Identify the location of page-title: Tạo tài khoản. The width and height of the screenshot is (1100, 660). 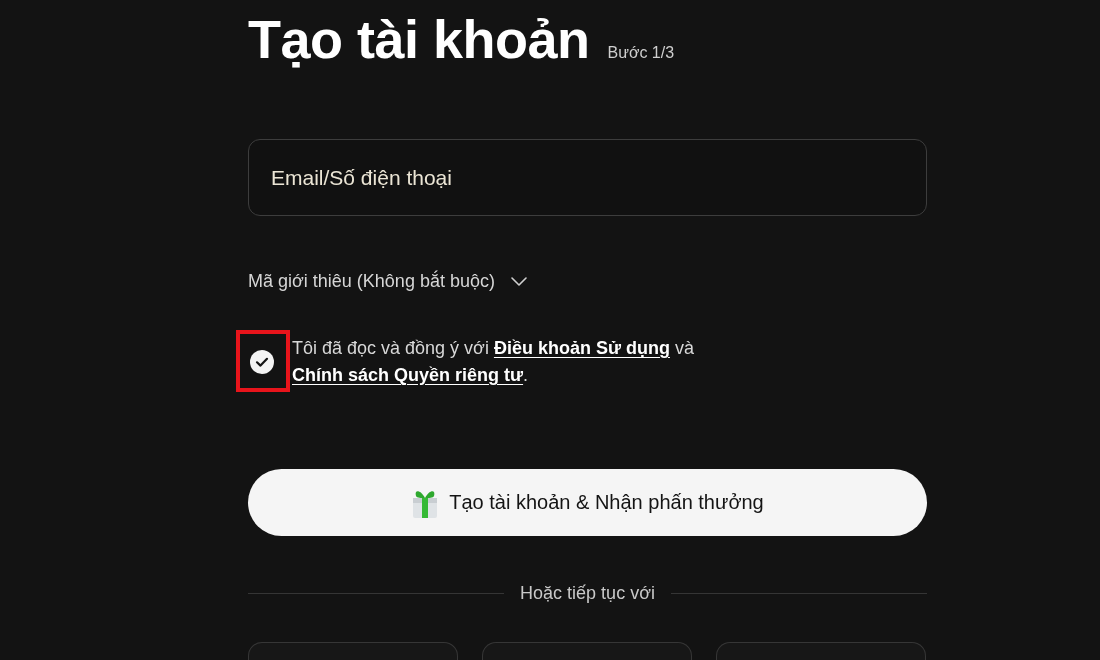
(419, 39).